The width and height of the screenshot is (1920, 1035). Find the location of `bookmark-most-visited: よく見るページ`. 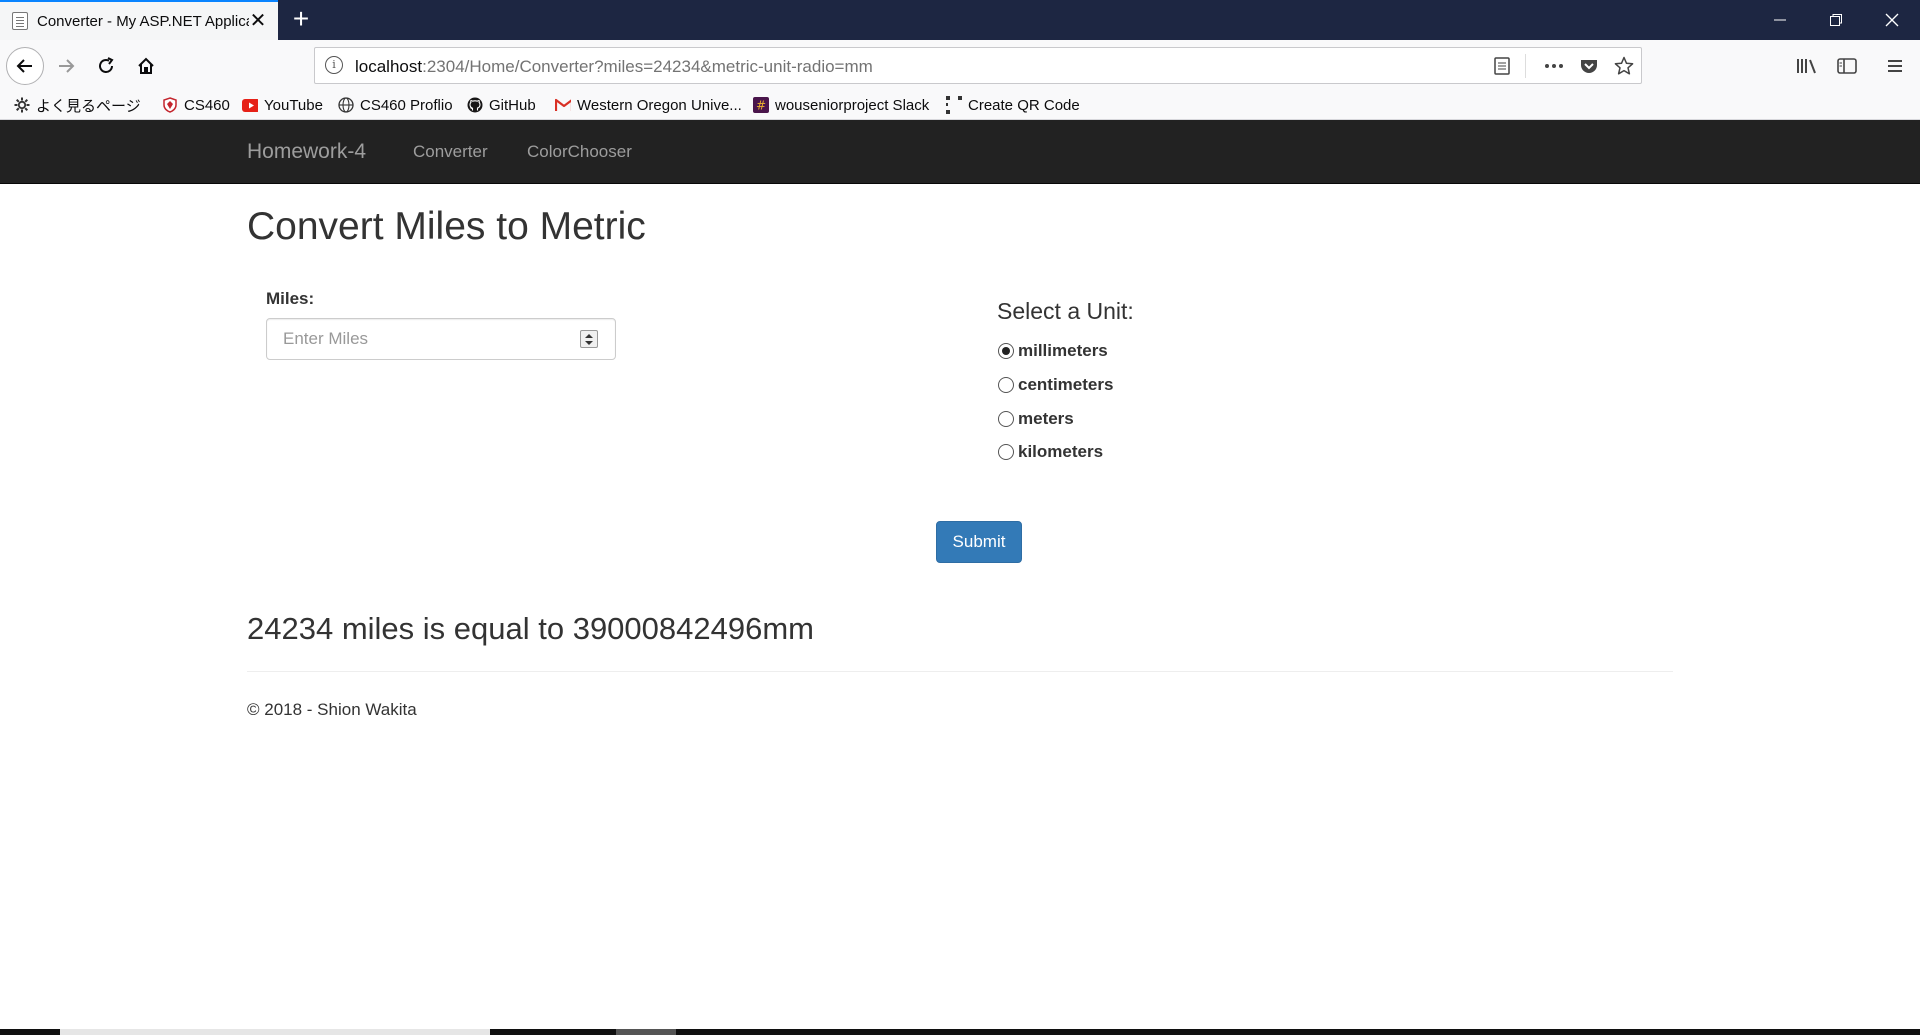

bookmark-most-visited: よく見るページ is located at coordinates (77, 105).